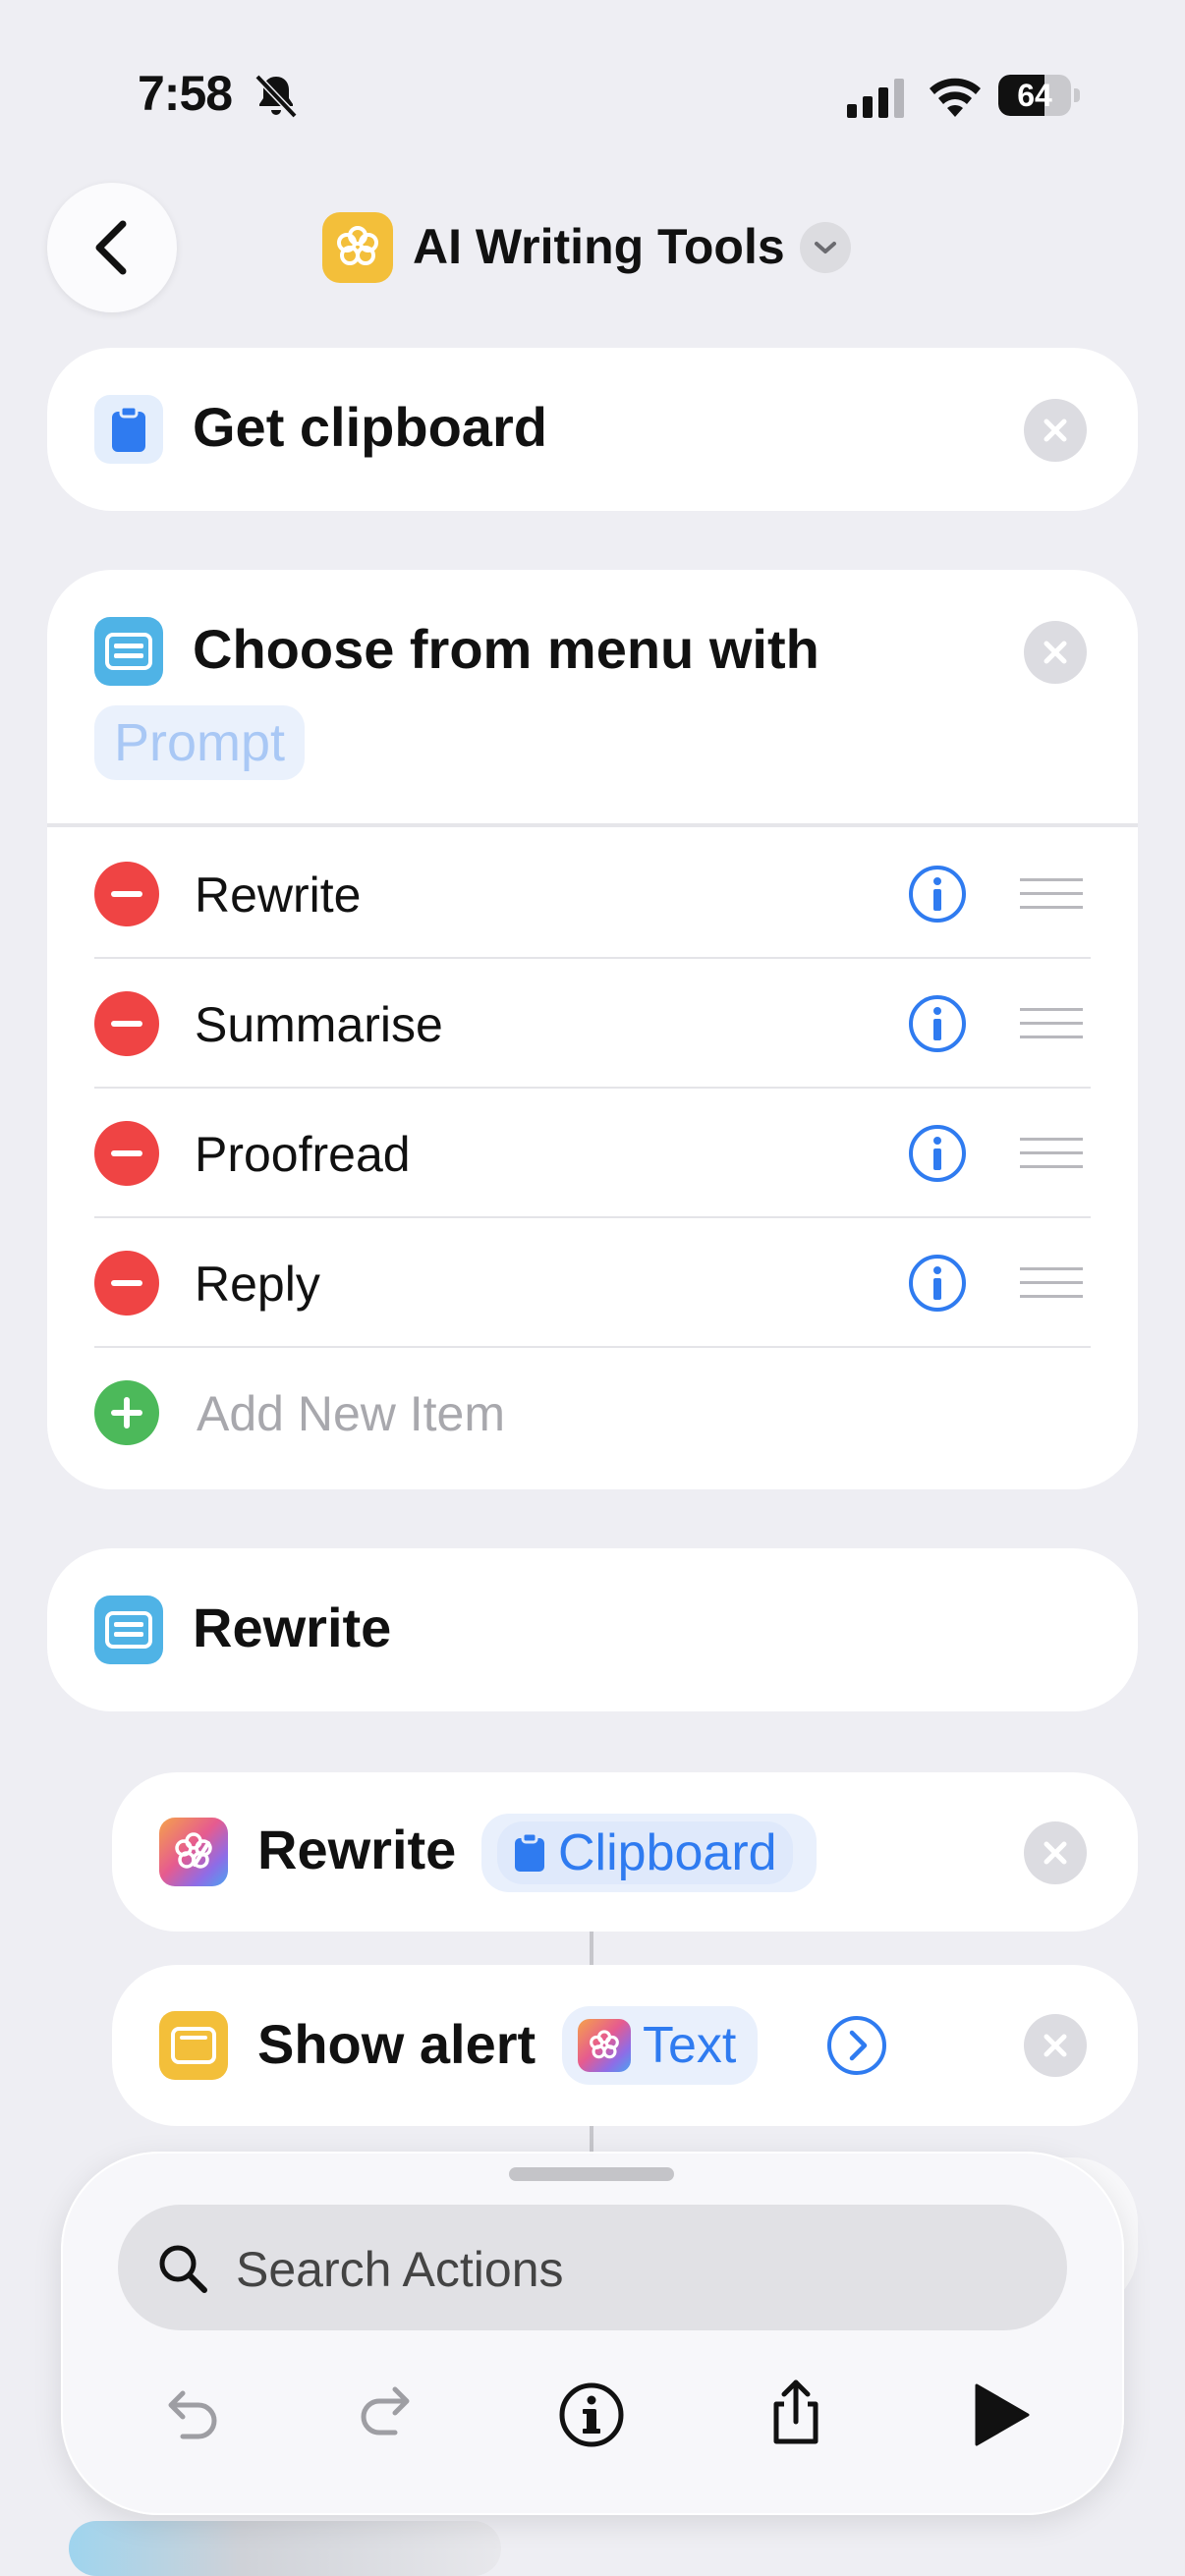 The image size is (1185, 2576). I want to click on bell-slash-icon, so click(276, 96).